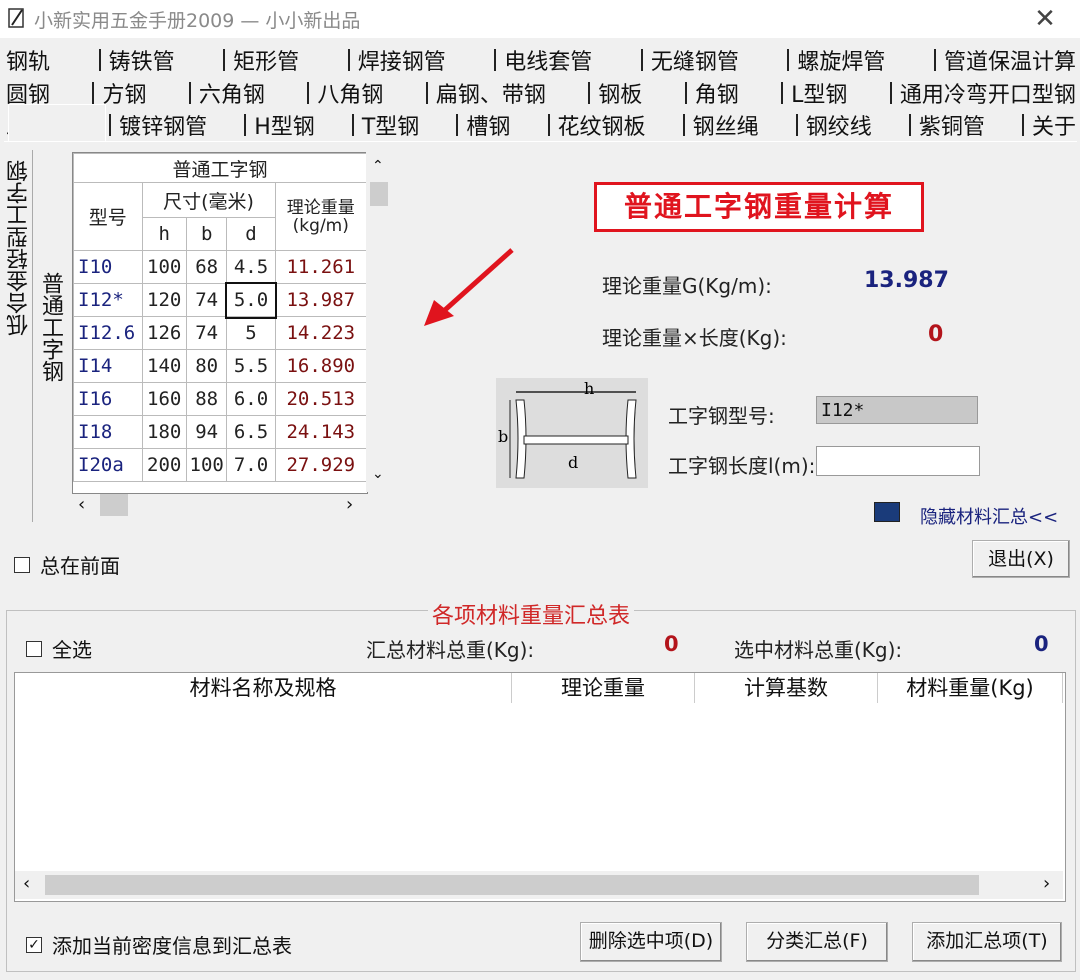  What do you see at coordinates (22, 564) in the screenshot?
I see `always-on-top-checkbox` at bounding box center [22, 564].